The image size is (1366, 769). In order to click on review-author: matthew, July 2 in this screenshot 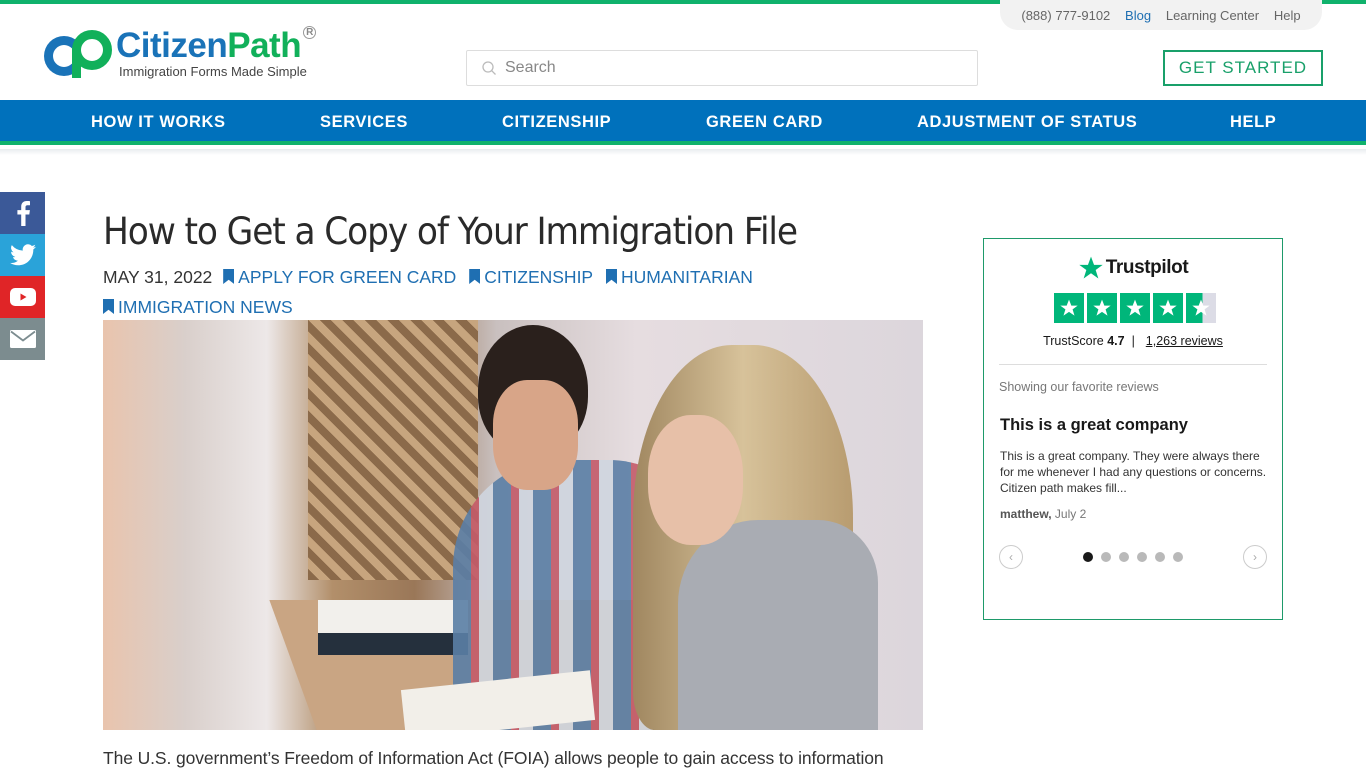, I will do `click(1043, 514)`.